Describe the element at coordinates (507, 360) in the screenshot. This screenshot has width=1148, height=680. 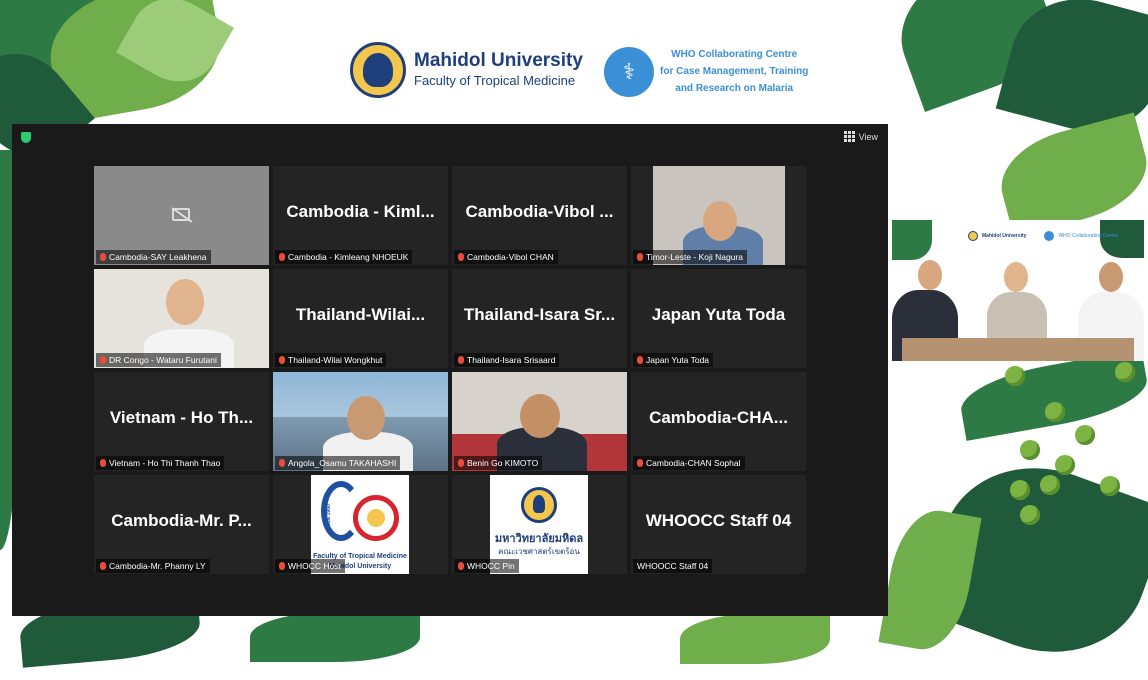
I see `participant-label: Thailand-Isara Srisaard` at that location.